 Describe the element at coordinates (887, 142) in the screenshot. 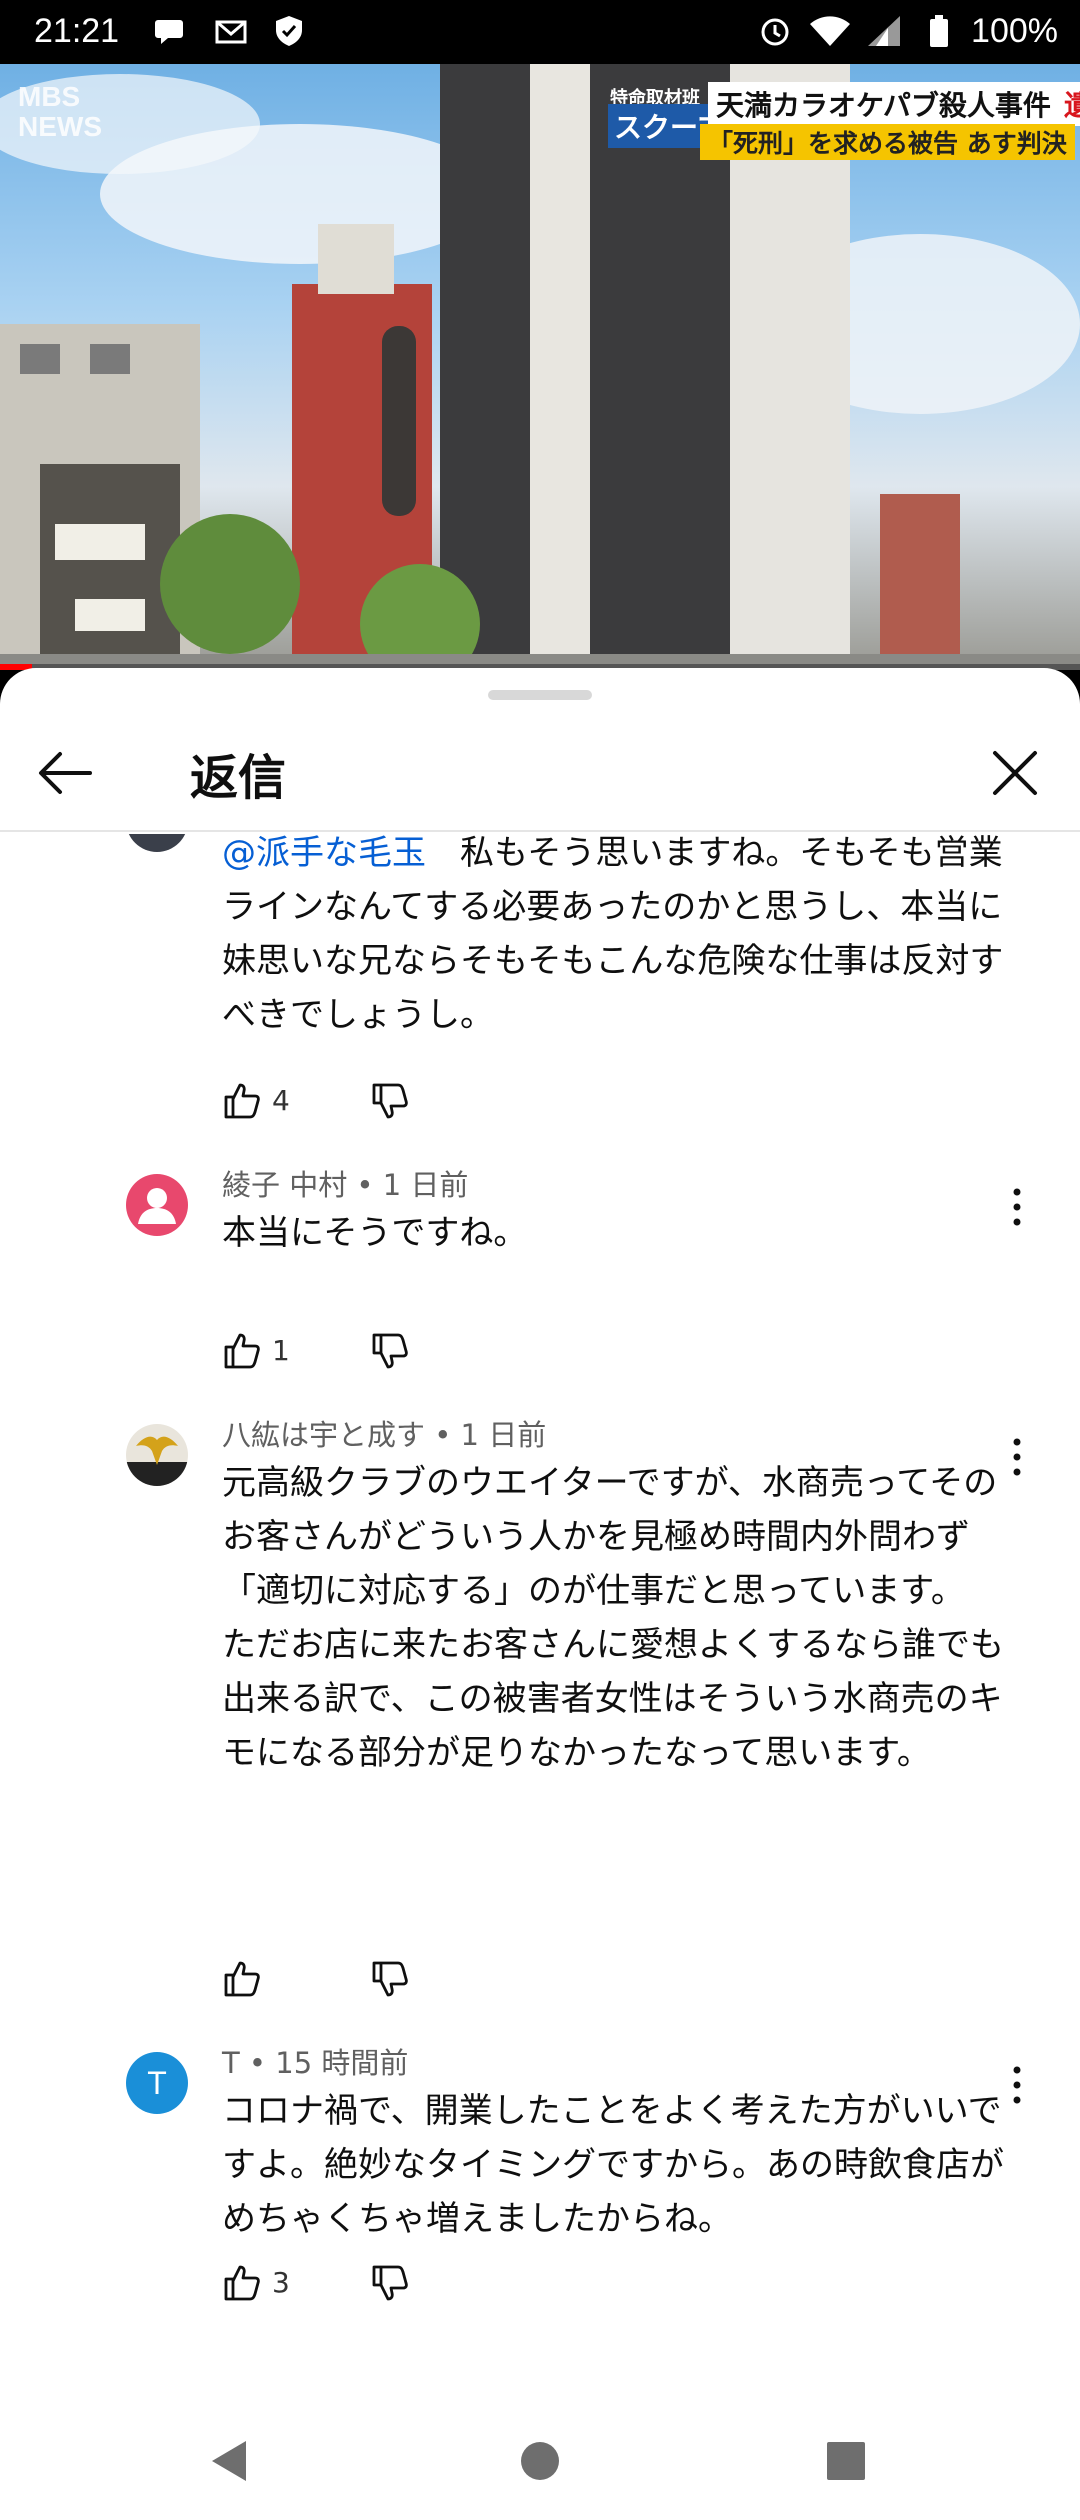

I see `subheadline: 「死刑」を求める被告 あす判決` at that location.